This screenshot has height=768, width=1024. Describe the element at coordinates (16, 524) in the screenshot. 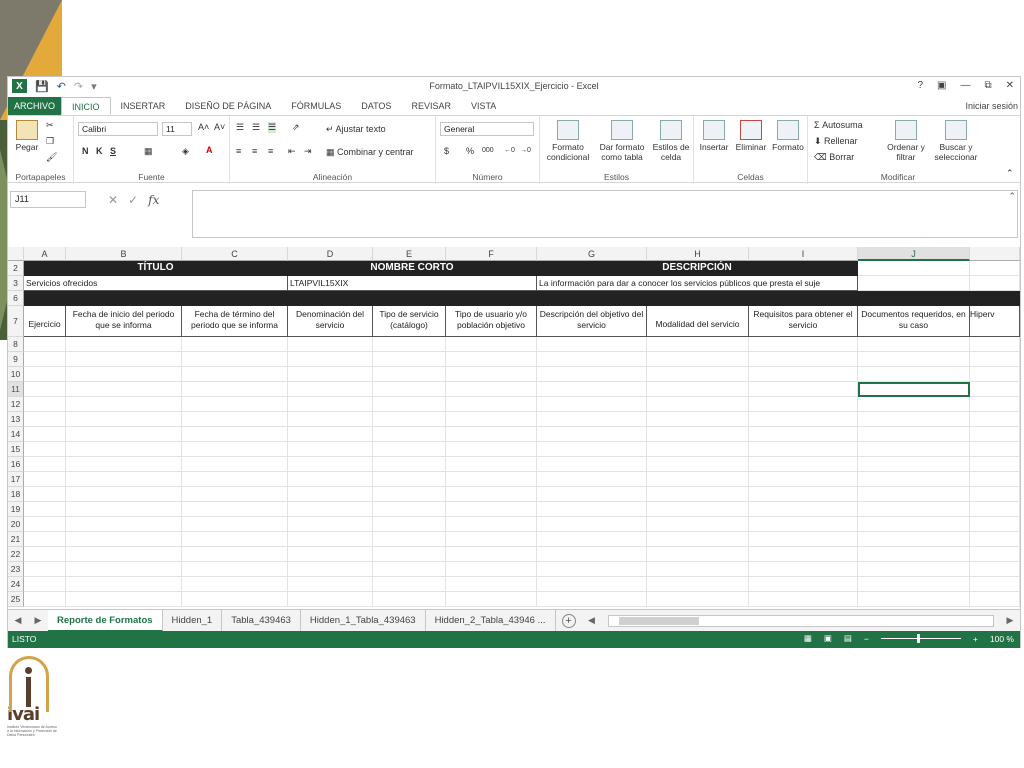

I see `row-header: 20` at that location.